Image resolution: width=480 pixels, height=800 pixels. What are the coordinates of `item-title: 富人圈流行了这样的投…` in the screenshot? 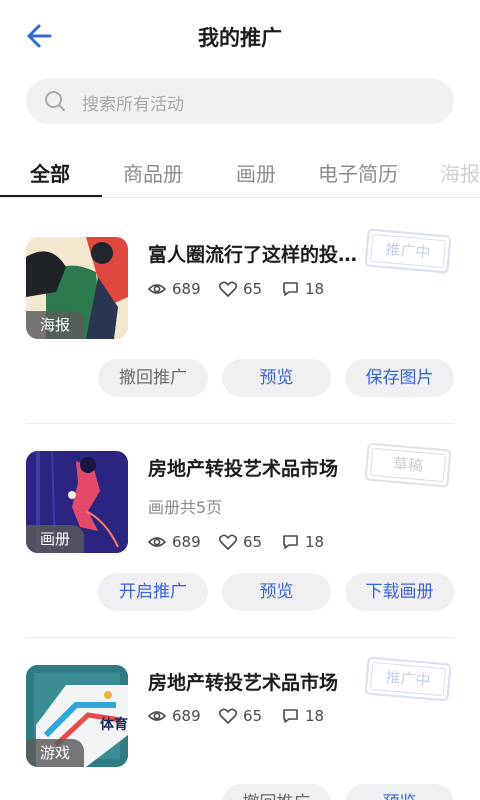 It's located at (253, 255).